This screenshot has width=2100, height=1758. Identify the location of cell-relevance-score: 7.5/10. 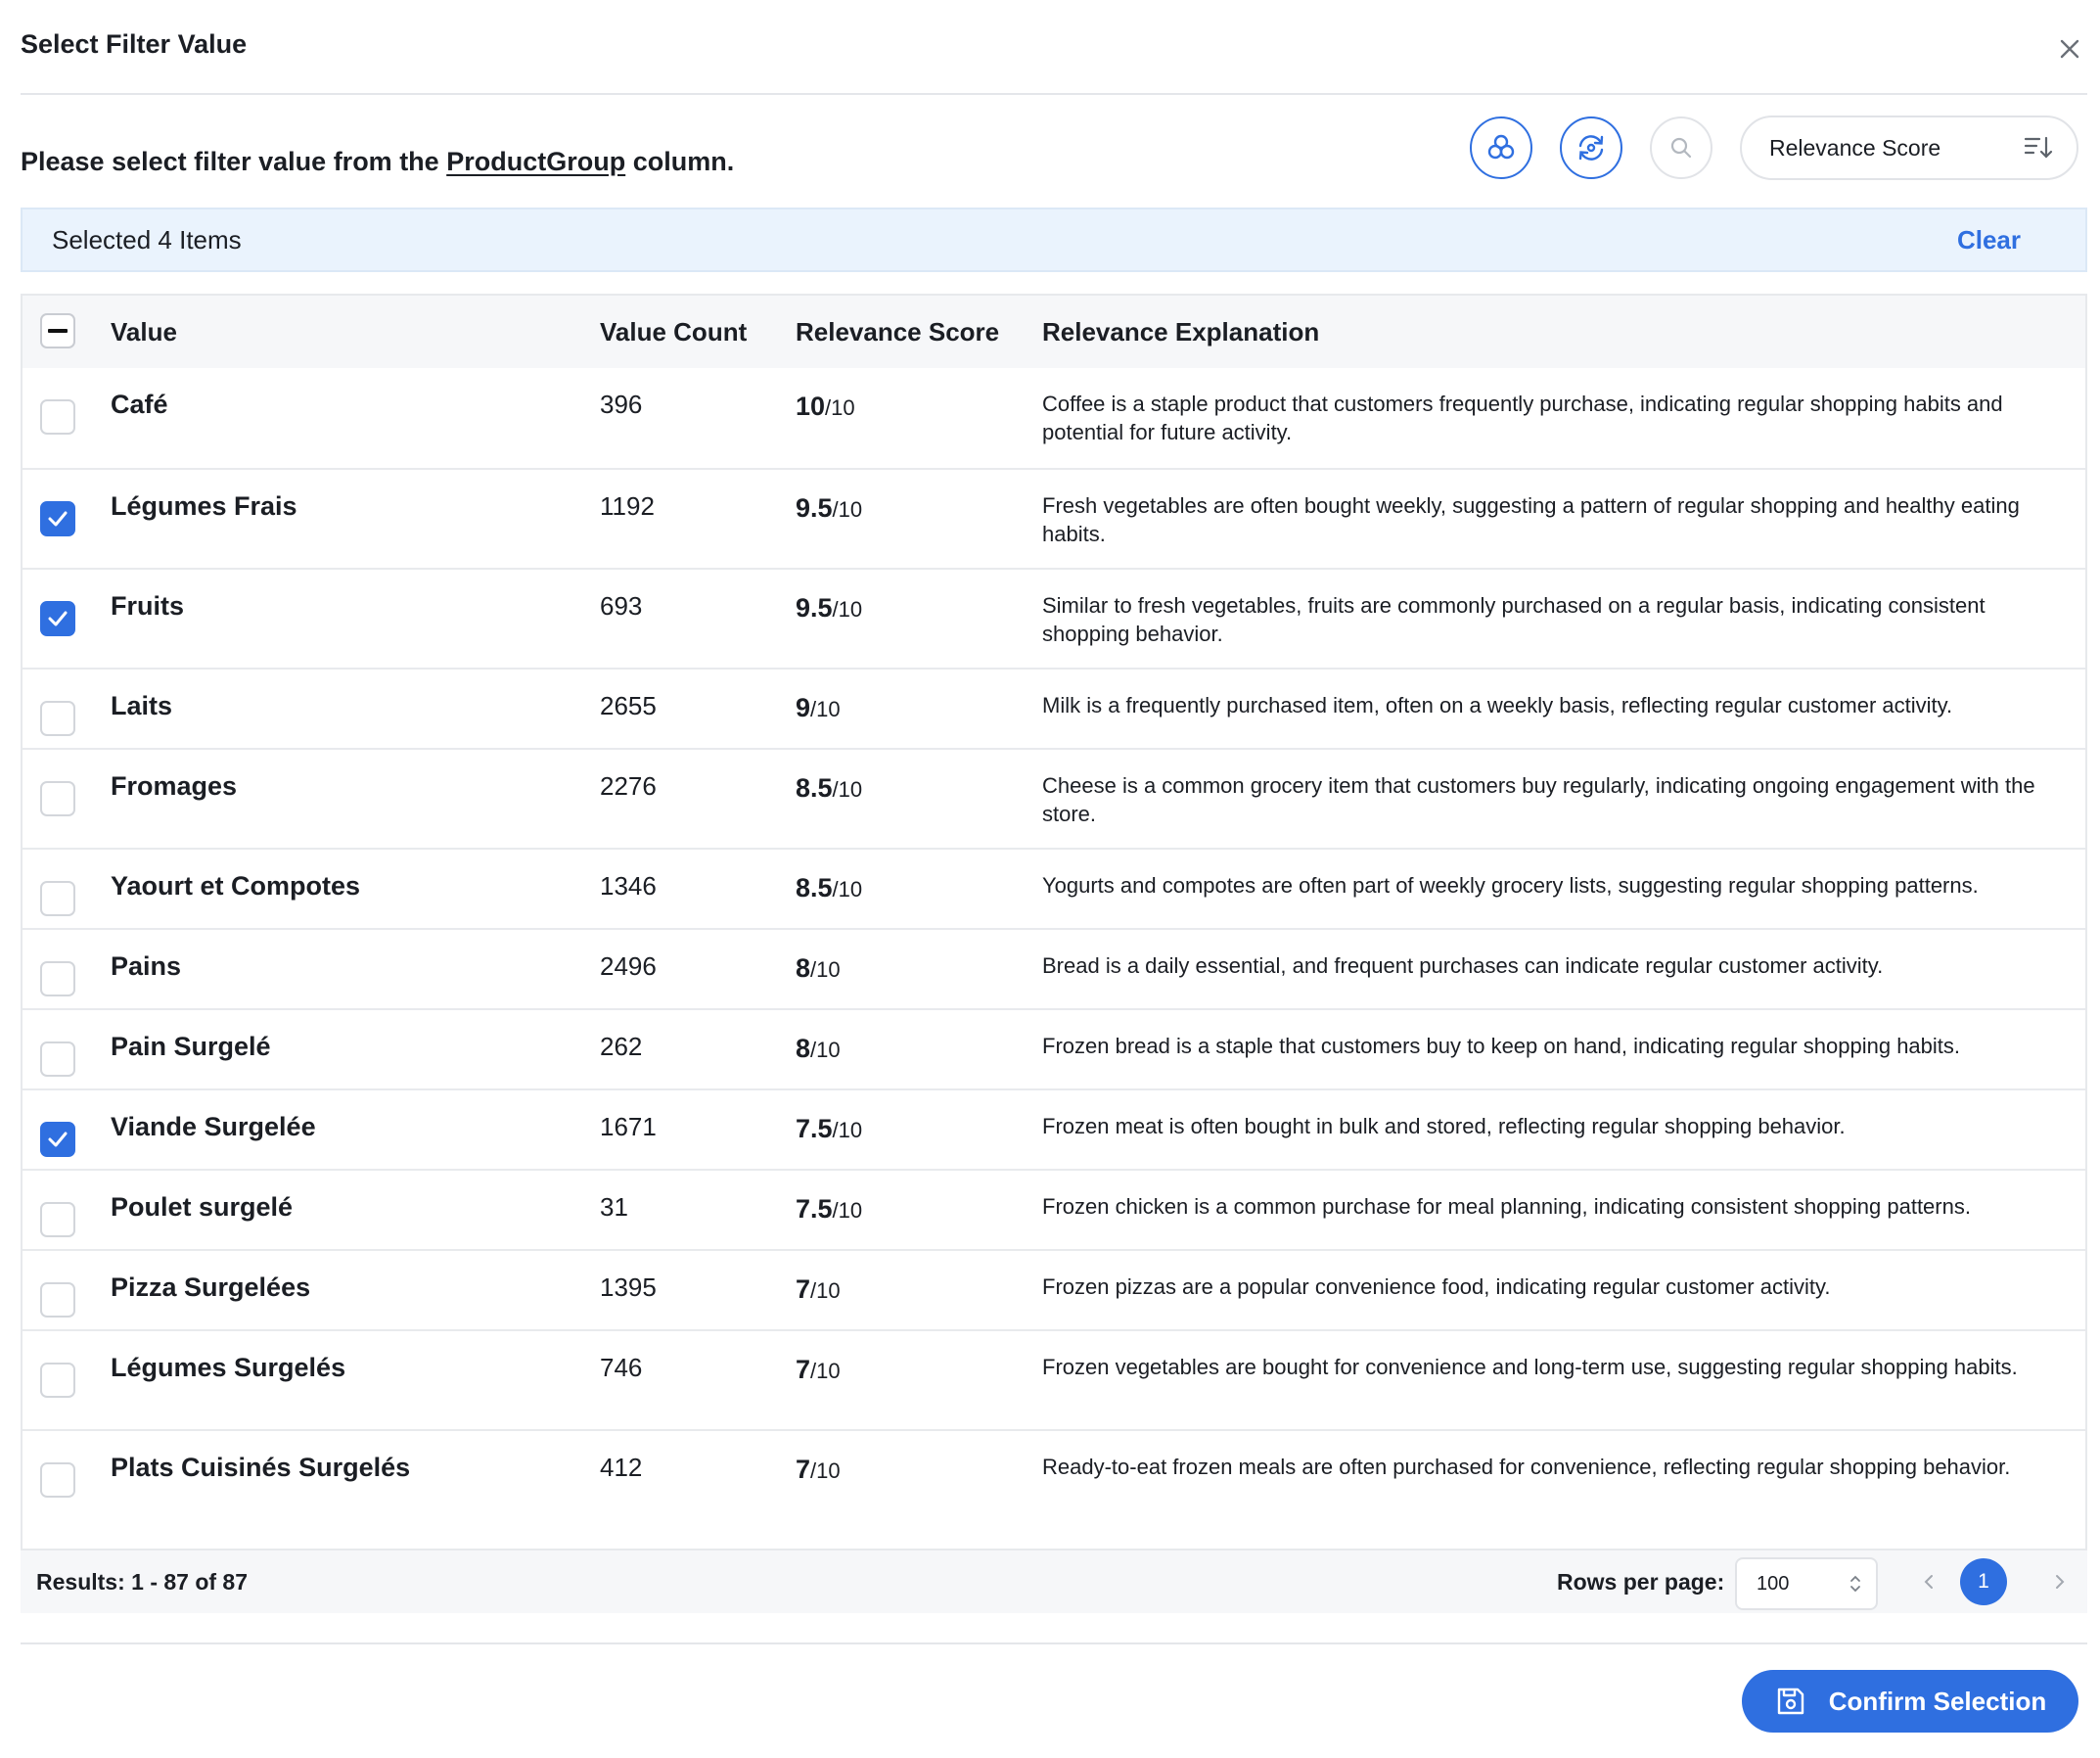
(829, 1209).